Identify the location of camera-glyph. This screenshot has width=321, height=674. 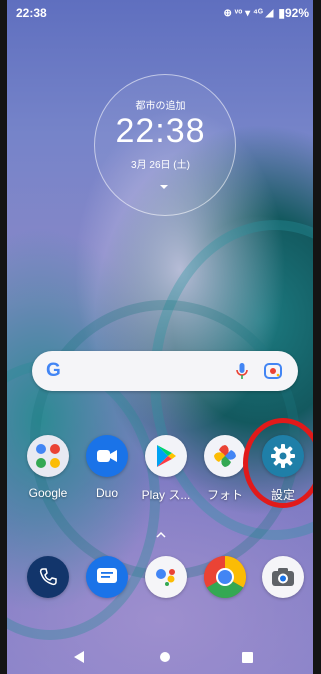
(283, 577).